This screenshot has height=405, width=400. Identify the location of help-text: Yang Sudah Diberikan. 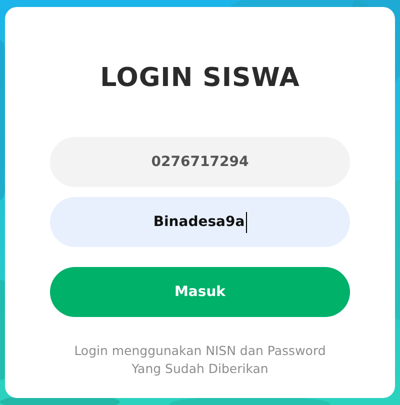
(200, 369).